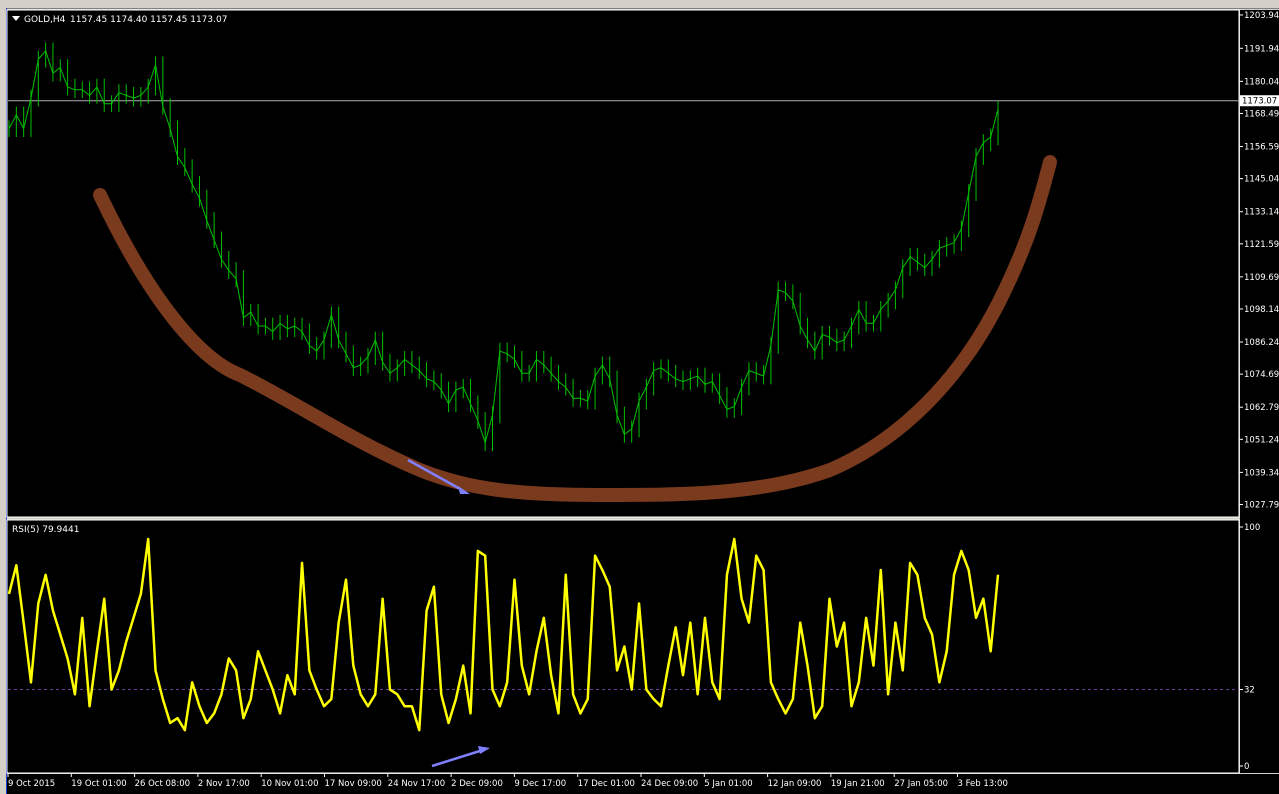 The height and width of the screenshot is (794, 1279). Describe the element at coordinates (162, 784) in the screenshot. I see `time-tick-label: 26 Oct 08:00` at that location.